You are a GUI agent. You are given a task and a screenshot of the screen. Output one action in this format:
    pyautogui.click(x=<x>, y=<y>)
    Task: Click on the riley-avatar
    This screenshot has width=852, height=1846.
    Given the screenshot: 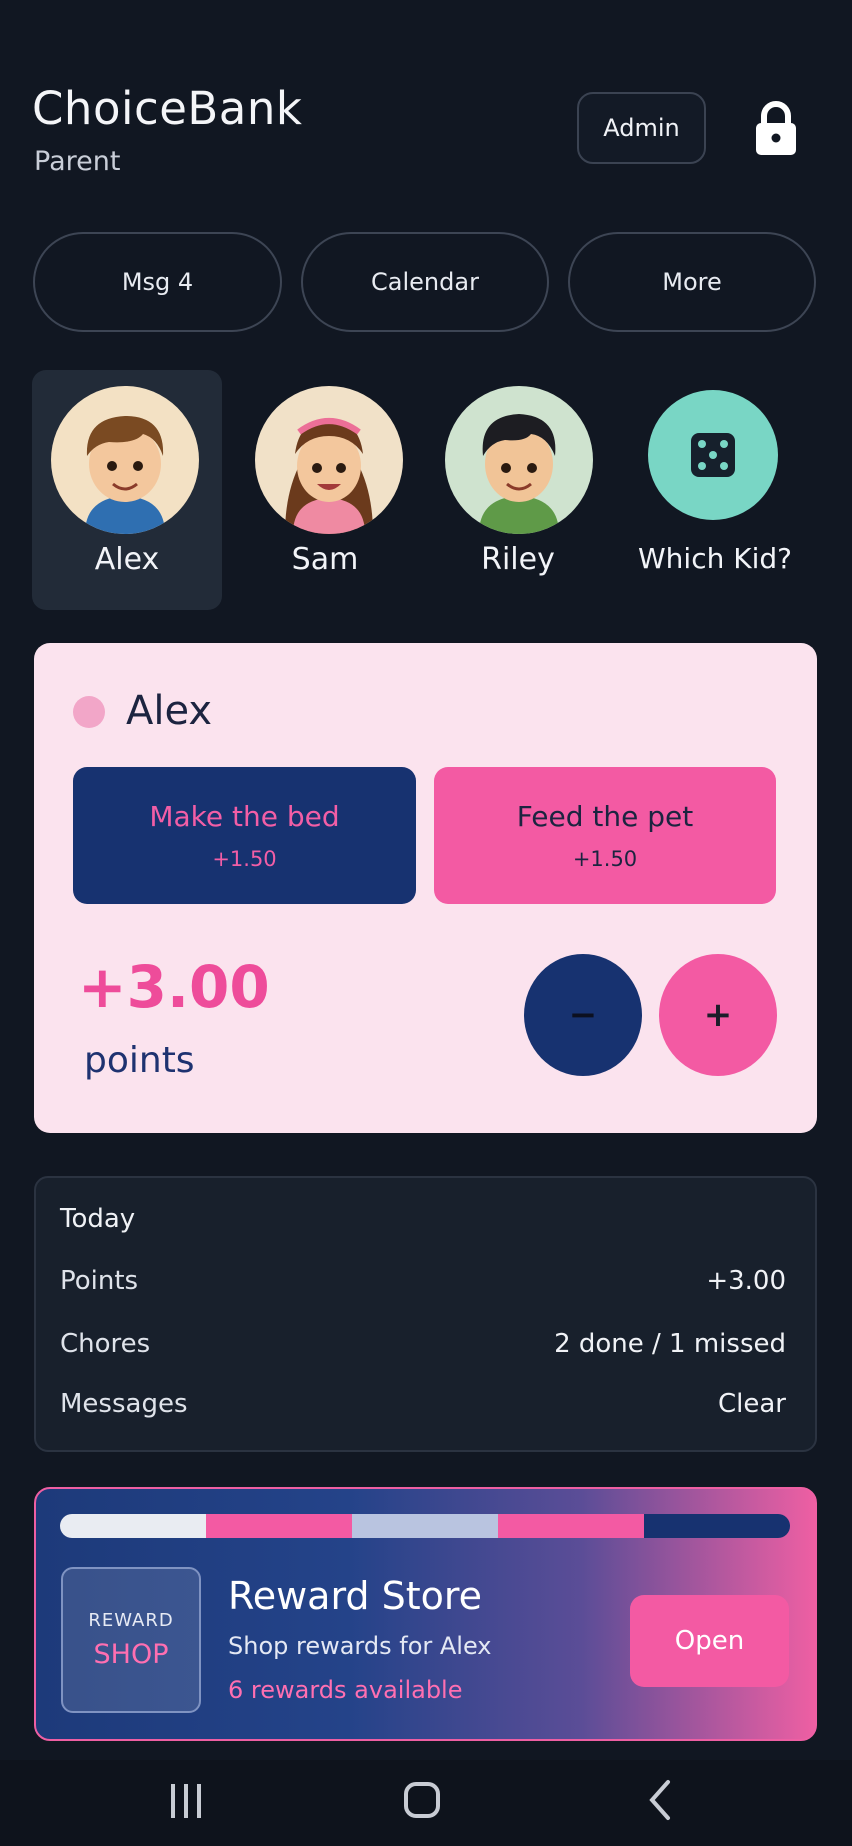 What is the action you would take?
    pyautogui.click(x=519, y=460)
    